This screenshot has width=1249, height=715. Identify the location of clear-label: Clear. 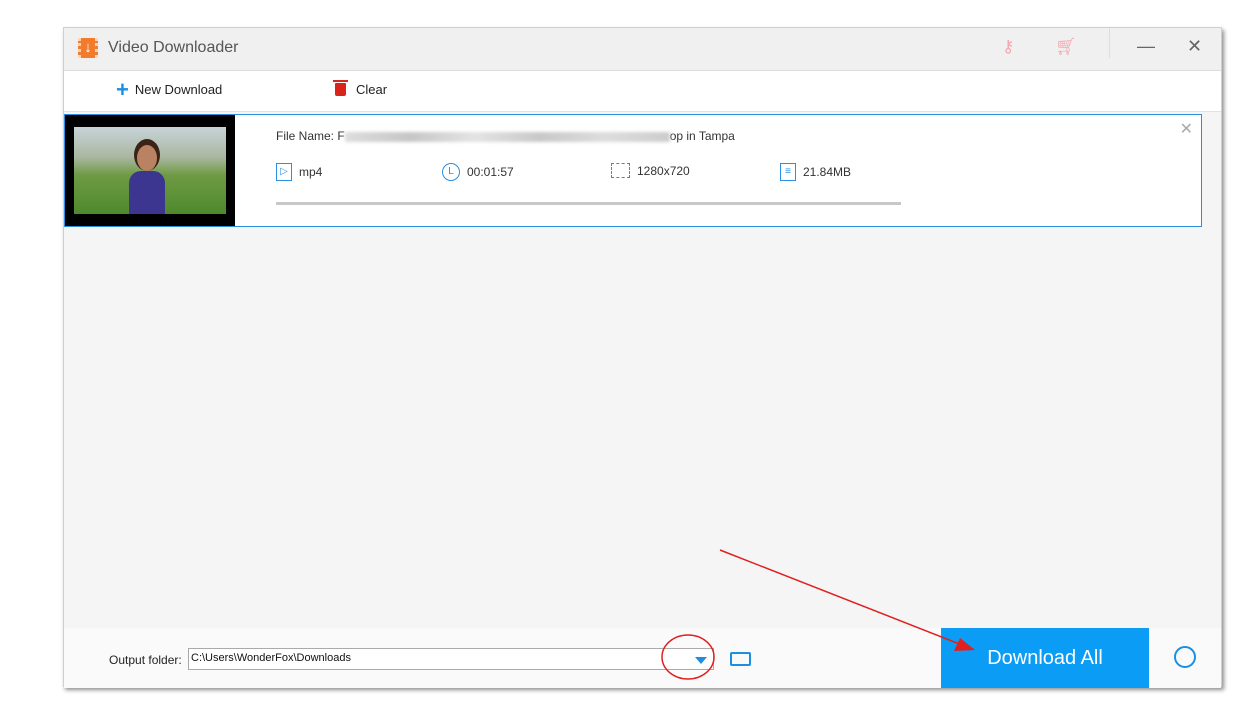
(372, 89).